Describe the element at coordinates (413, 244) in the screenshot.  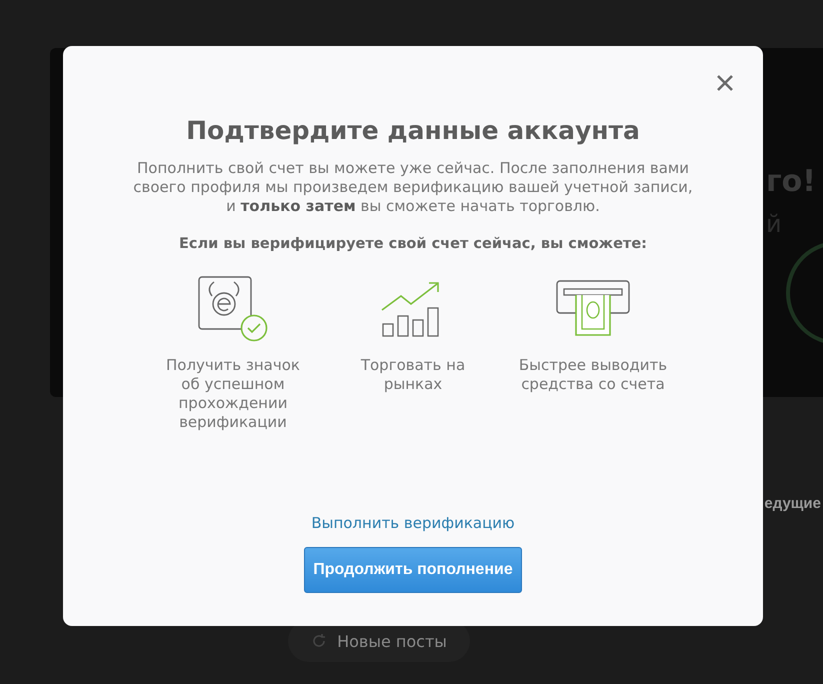
I see `modal-subheading: Если вы верифицируете свой счет сейчас, вы сможете:` at that location.